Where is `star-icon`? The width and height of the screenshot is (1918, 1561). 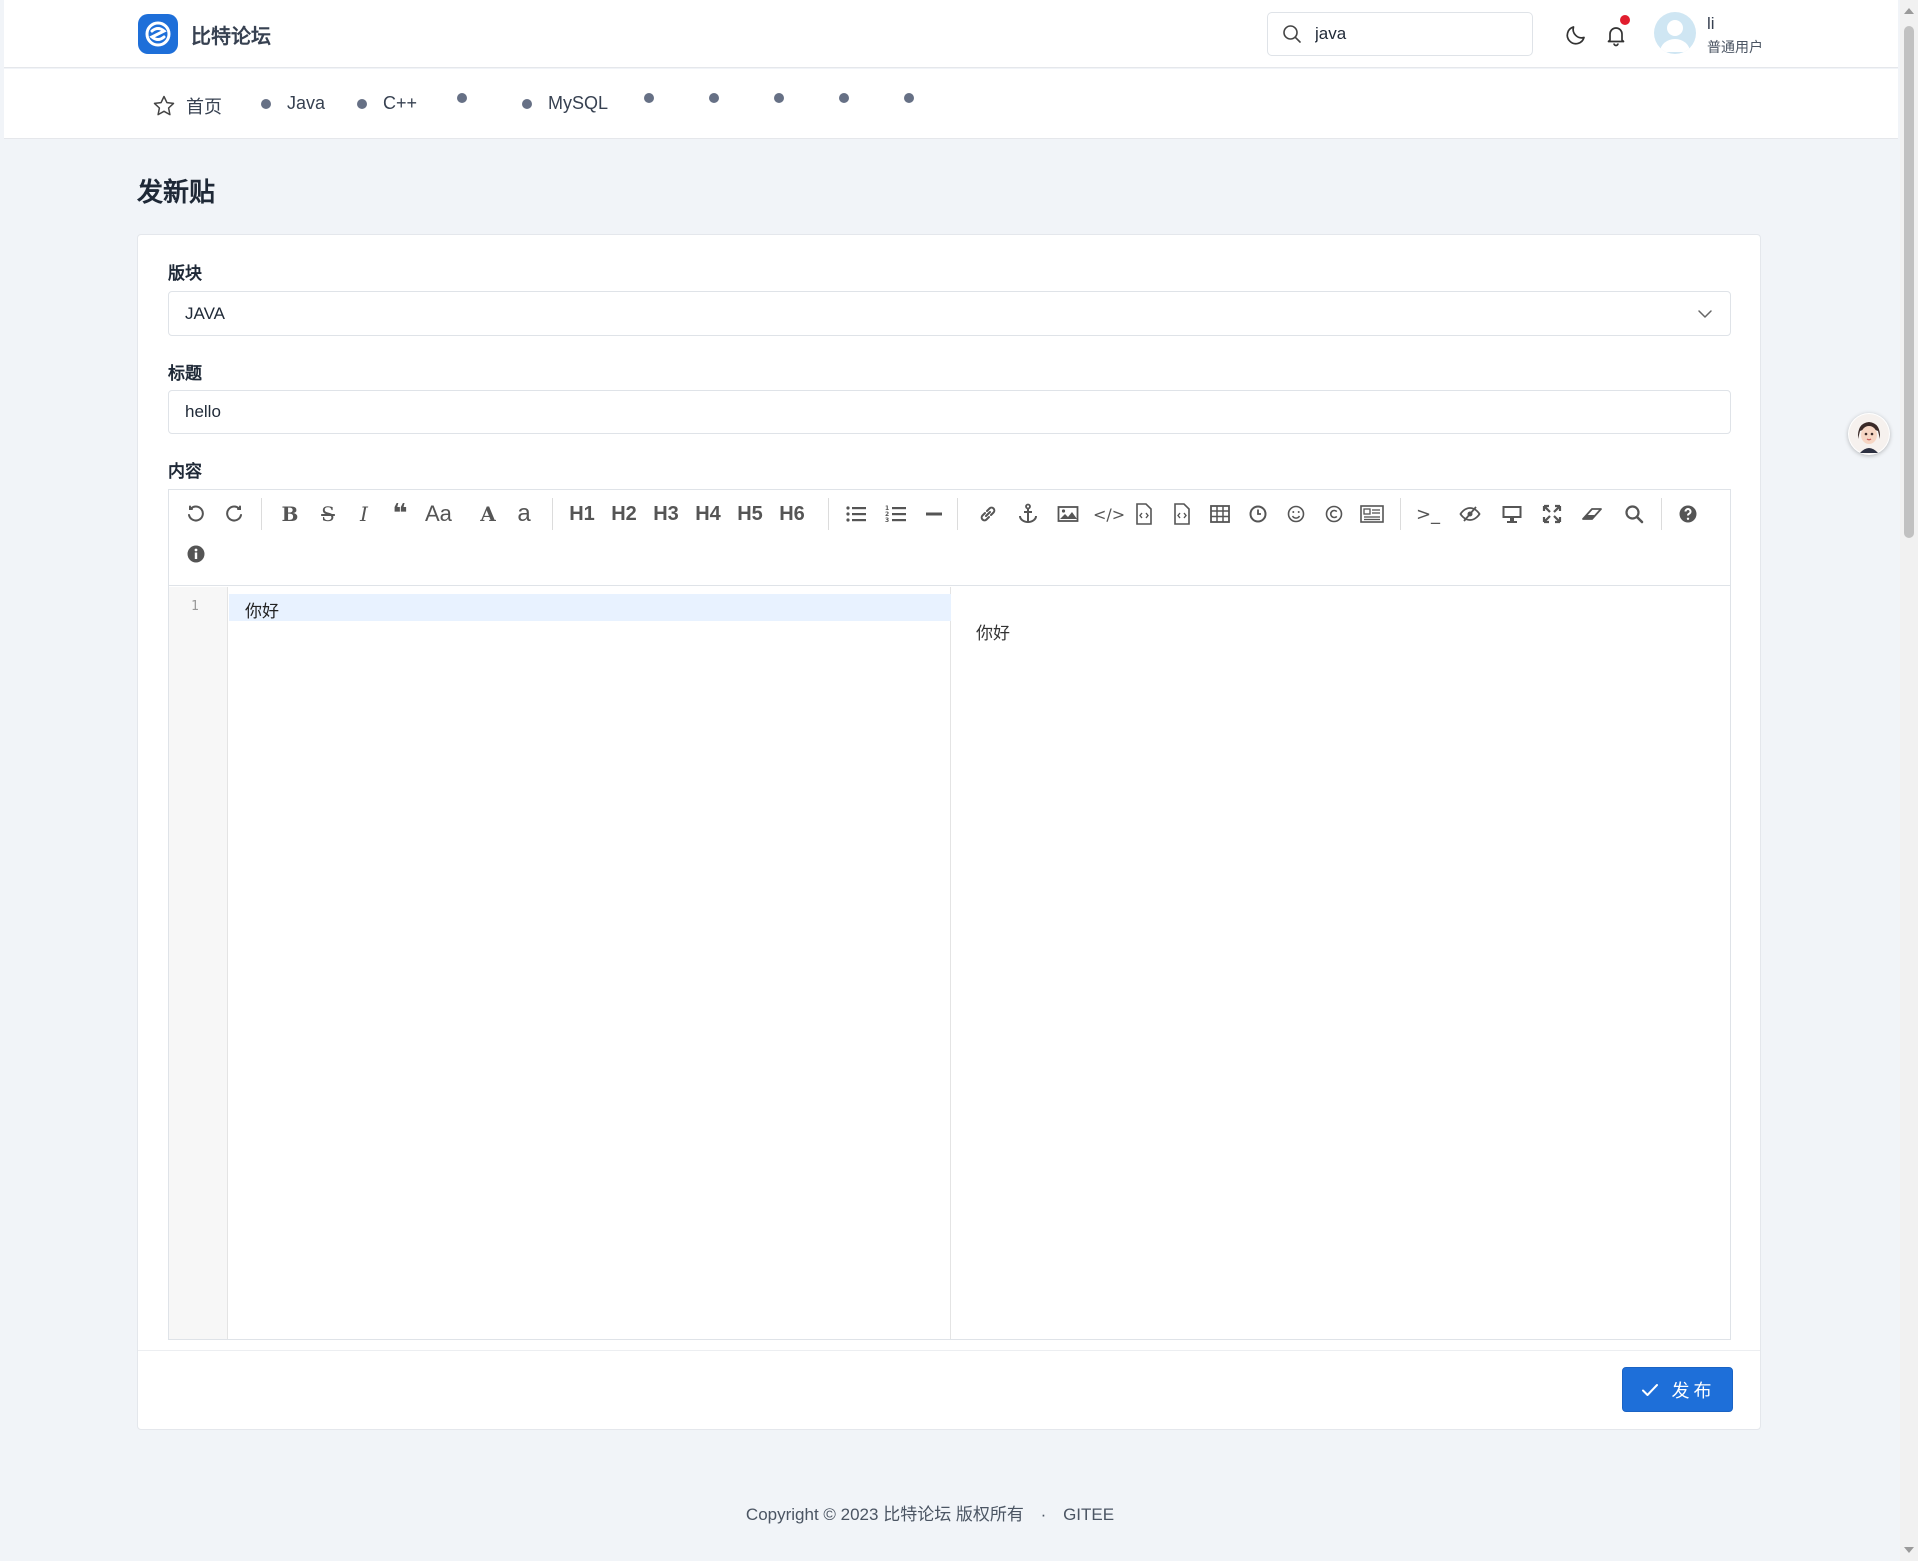
star-icon is located at coordinates (164, 105).